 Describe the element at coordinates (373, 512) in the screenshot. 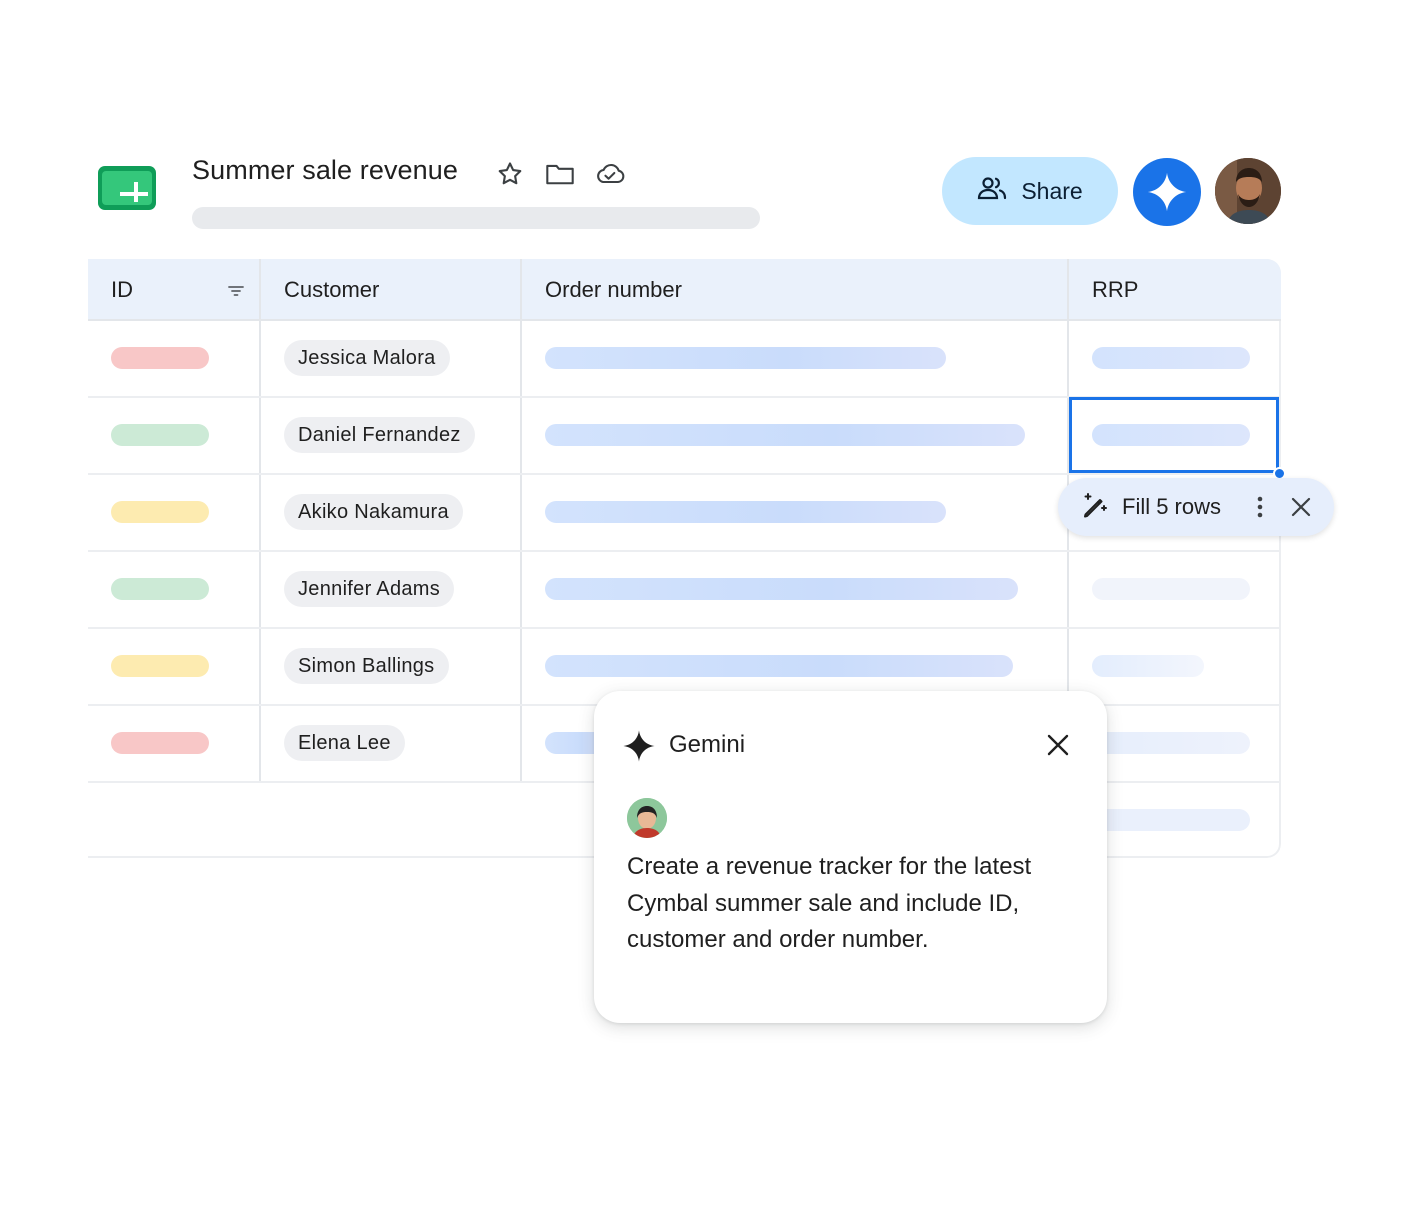

I see `customer-chip: Akiko Nakamura` at that location.